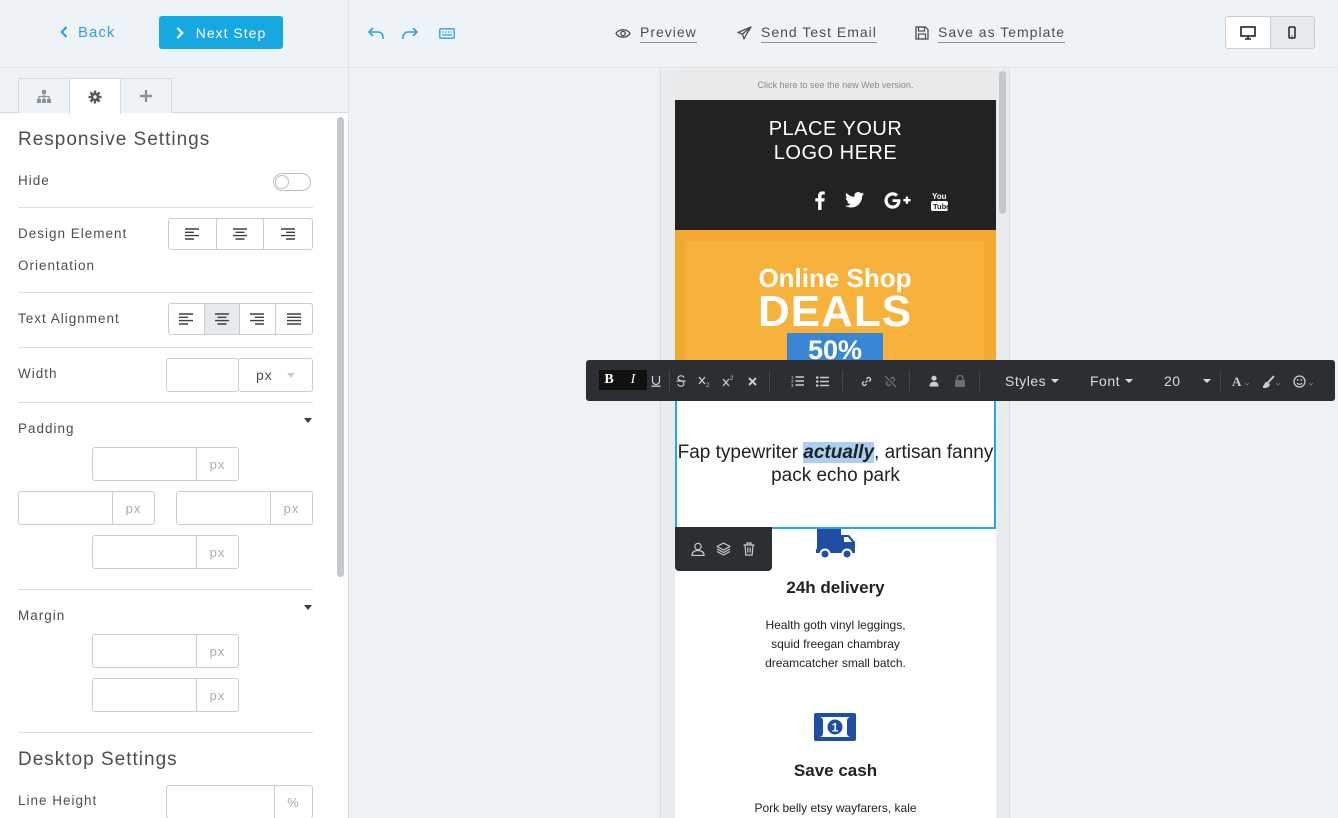 Image resolution: width=1338 pixels, height=818 pixels. I want to click on background-color-button, so click(1272, 381).